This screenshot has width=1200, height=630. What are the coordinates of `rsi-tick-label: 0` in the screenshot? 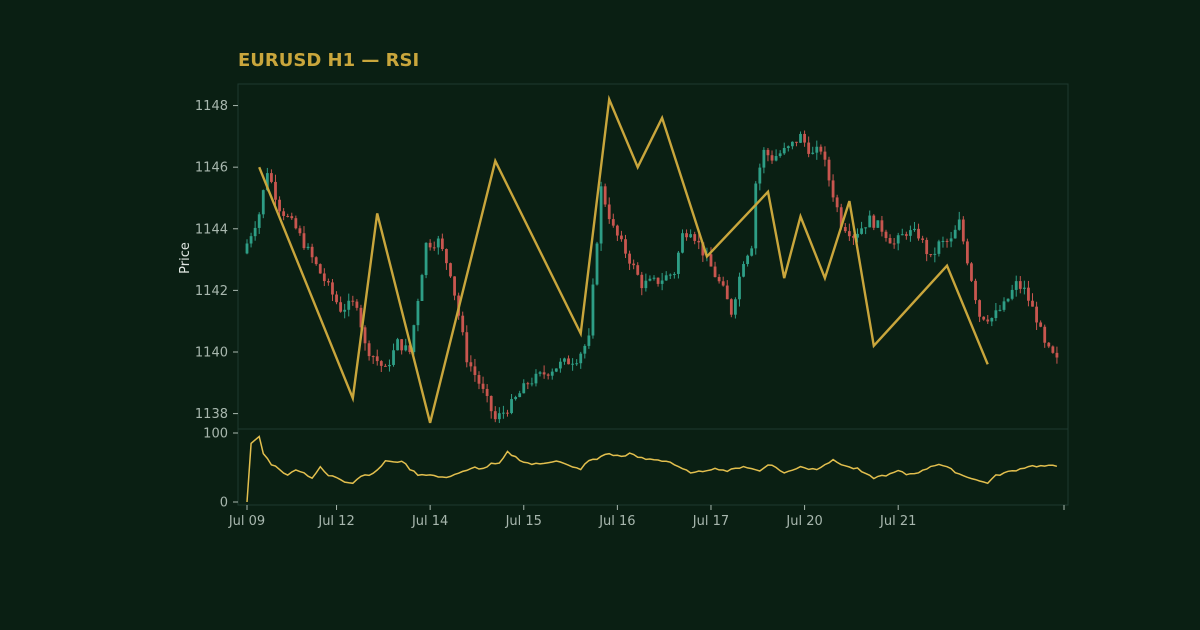 It's located at (224, 503).